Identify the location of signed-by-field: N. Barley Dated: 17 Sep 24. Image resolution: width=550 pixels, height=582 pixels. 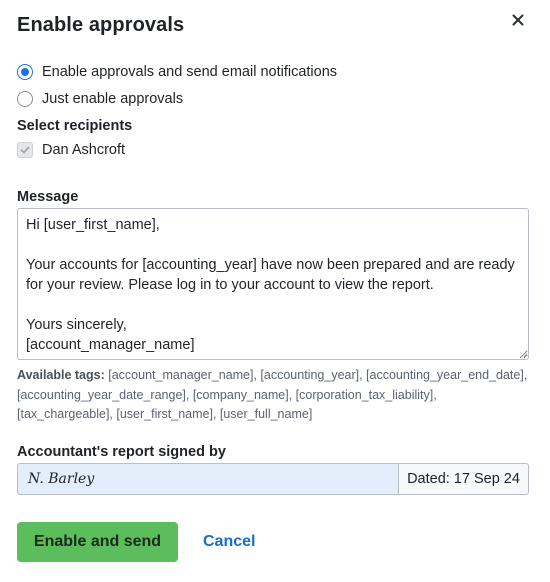
(273, 479).